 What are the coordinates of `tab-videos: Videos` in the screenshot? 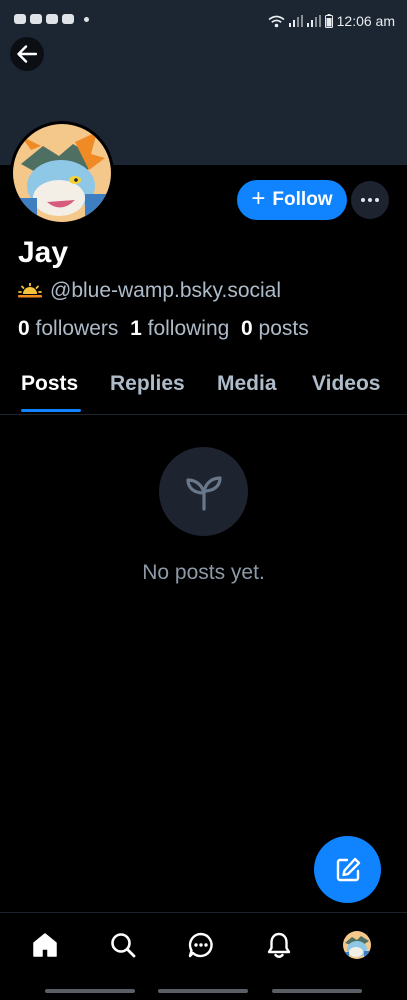 It's located at (346, 384).